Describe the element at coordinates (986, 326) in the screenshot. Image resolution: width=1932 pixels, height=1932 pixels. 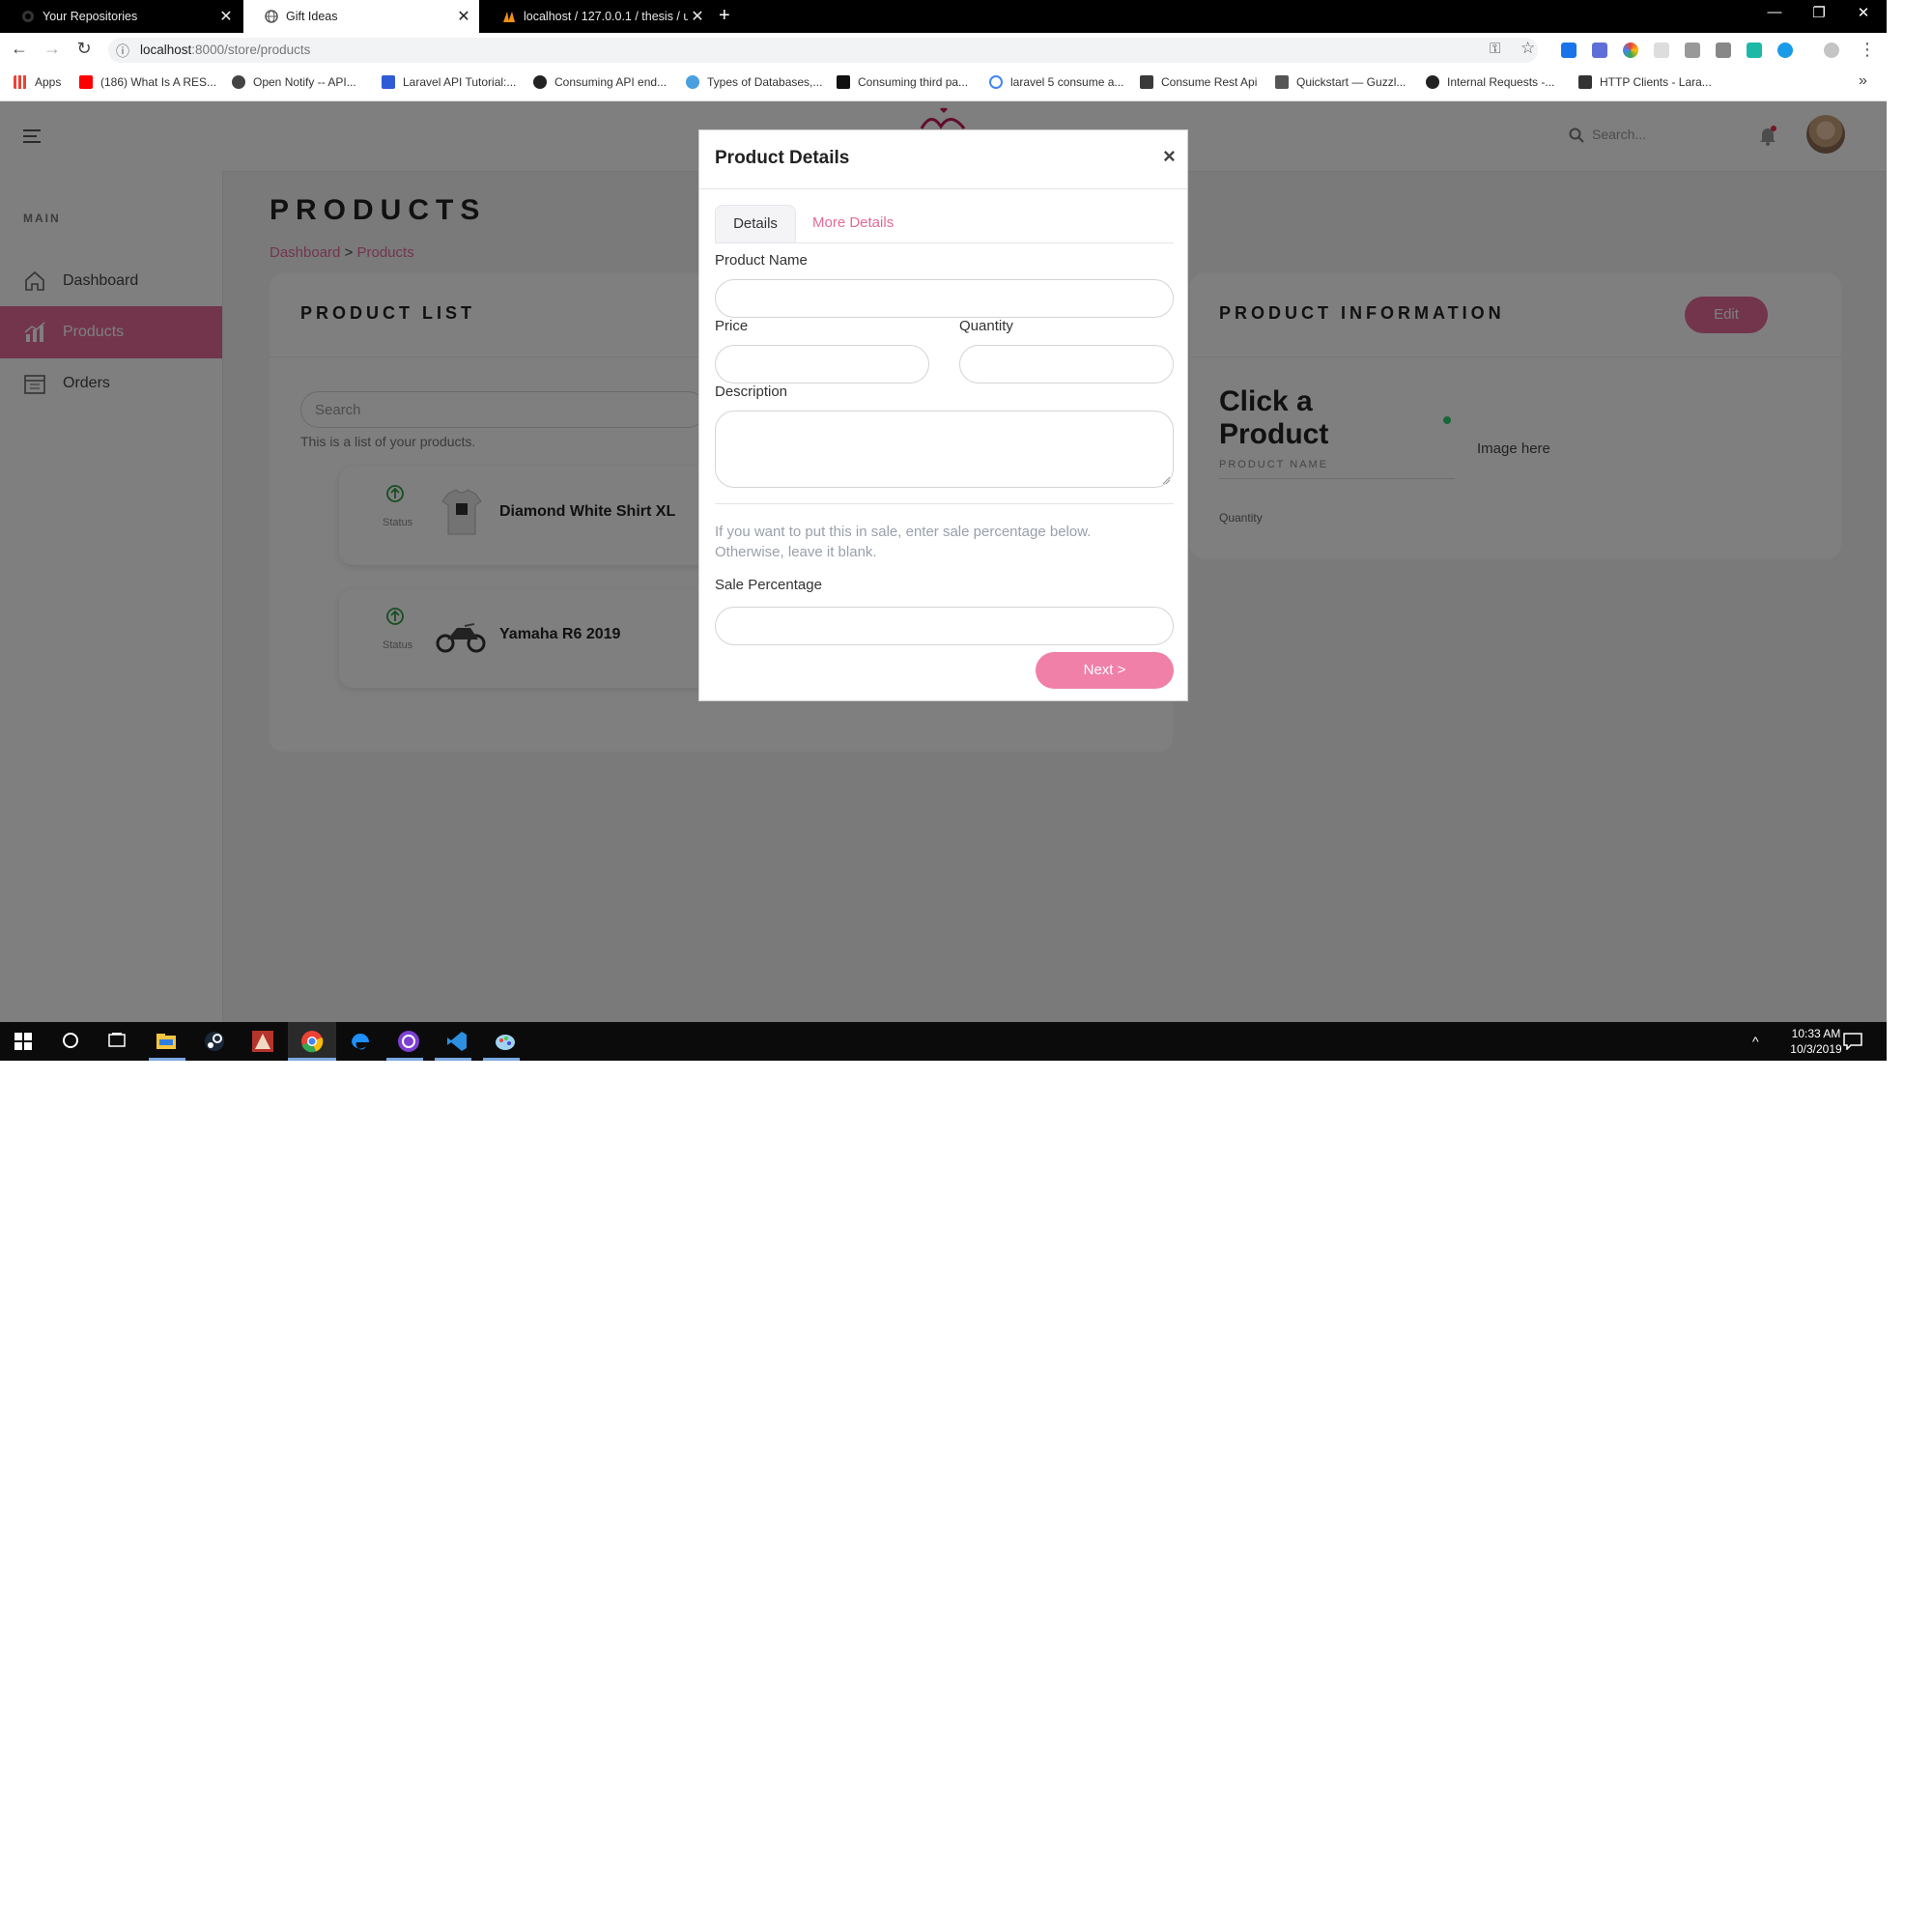
I see `quantity-label: Quantity` at that location.